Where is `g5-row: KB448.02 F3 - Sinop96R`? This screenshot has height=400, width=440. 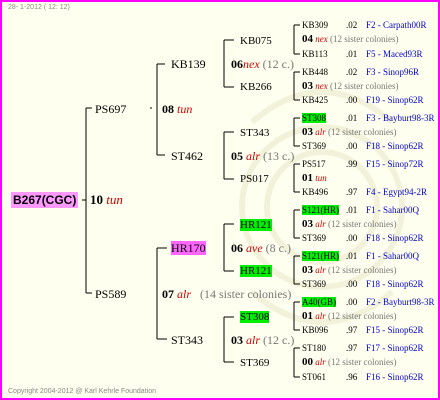
g5-row: KB448.02 F3 - Sinop96R is located at coordinates (360, 72).